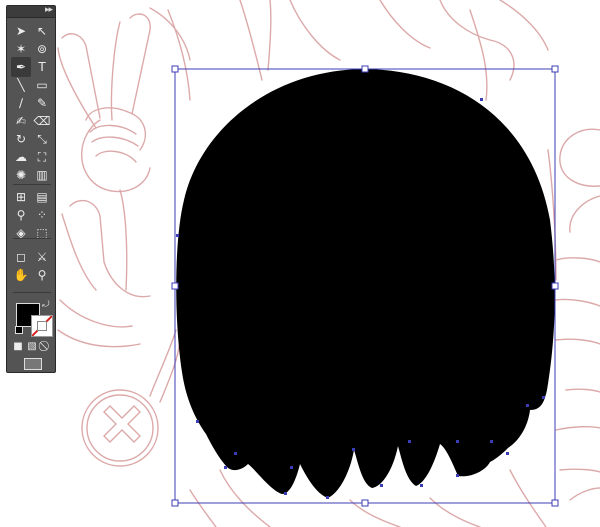 The height and width of the screenshot is (527, 600). What do you see at coordinates (33, 364) in the screenshot?
I see `change-screen-mode-icon` at bounding box center [33, 364].